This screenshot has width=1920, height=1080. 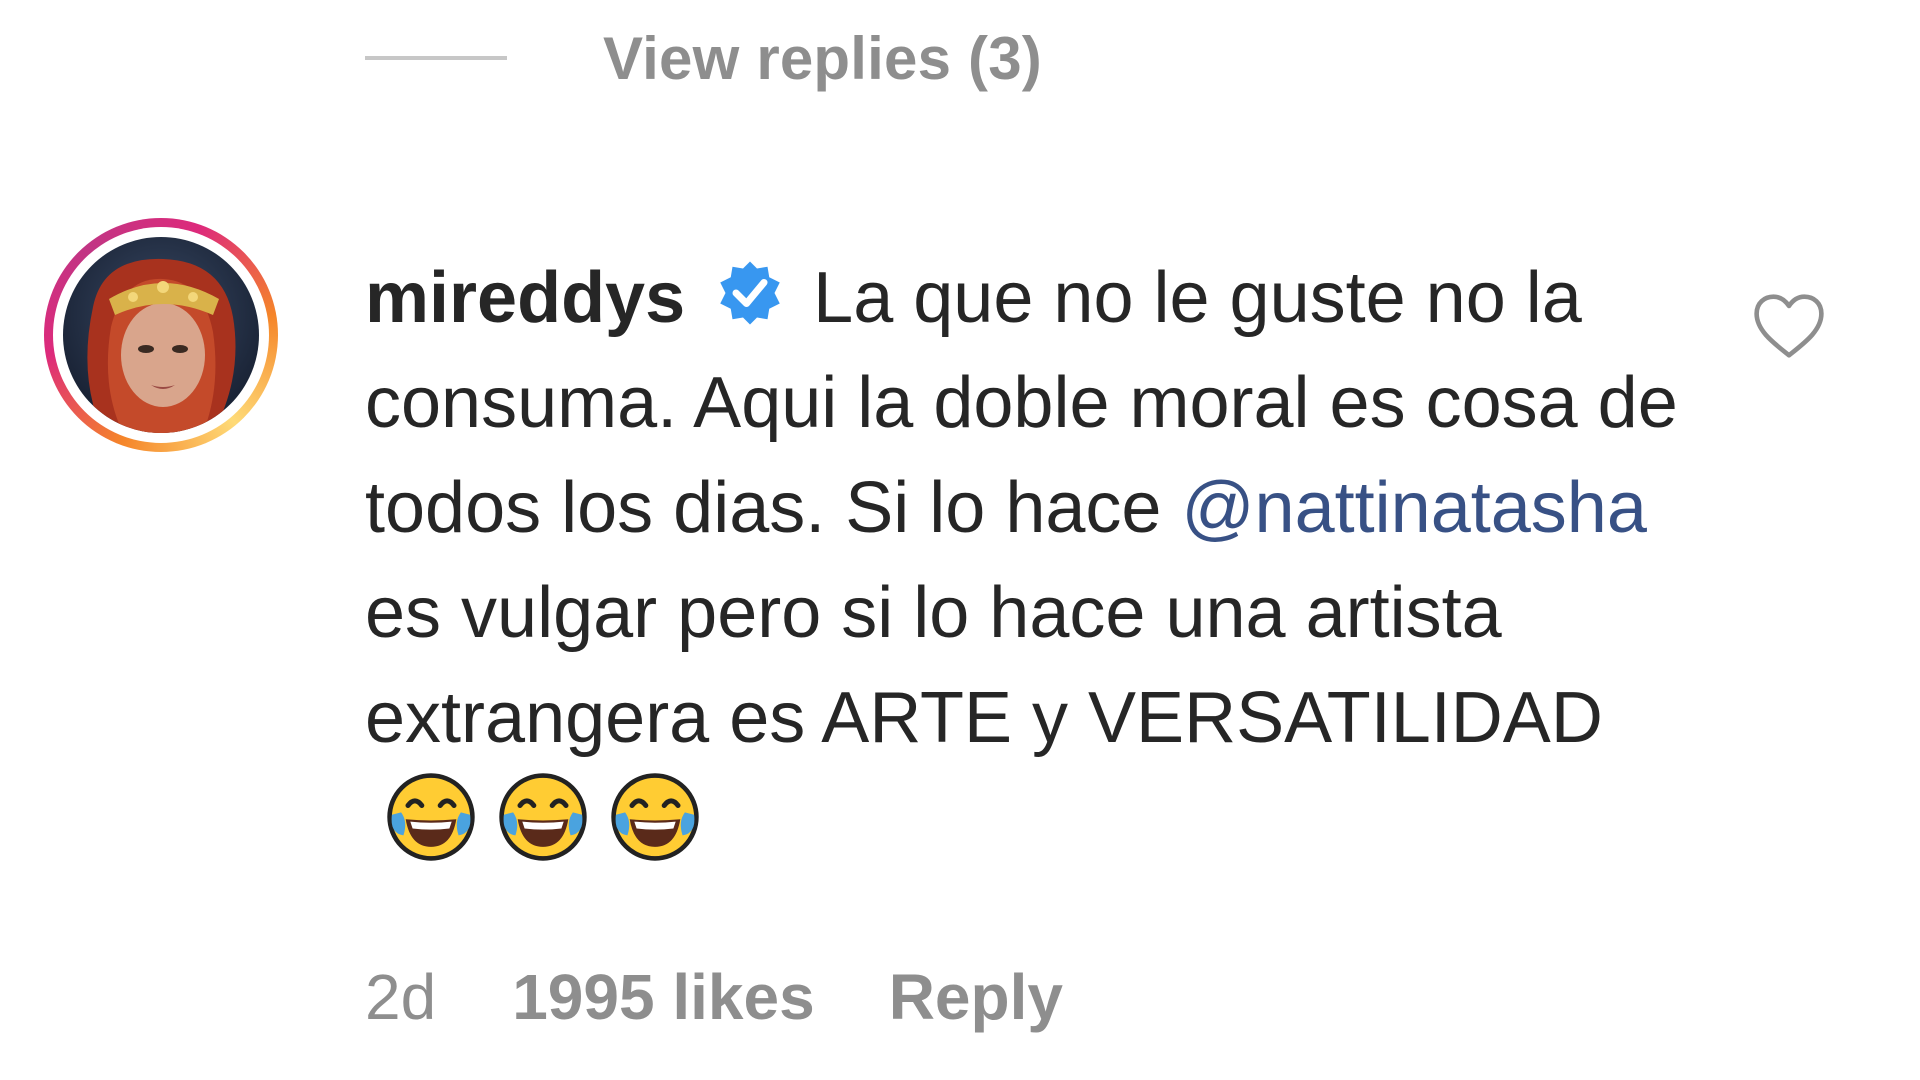 What do you see at coordinates (1789, 326) in the screenshot?
I see `heart-icon` at bounding box center [1789, 326].